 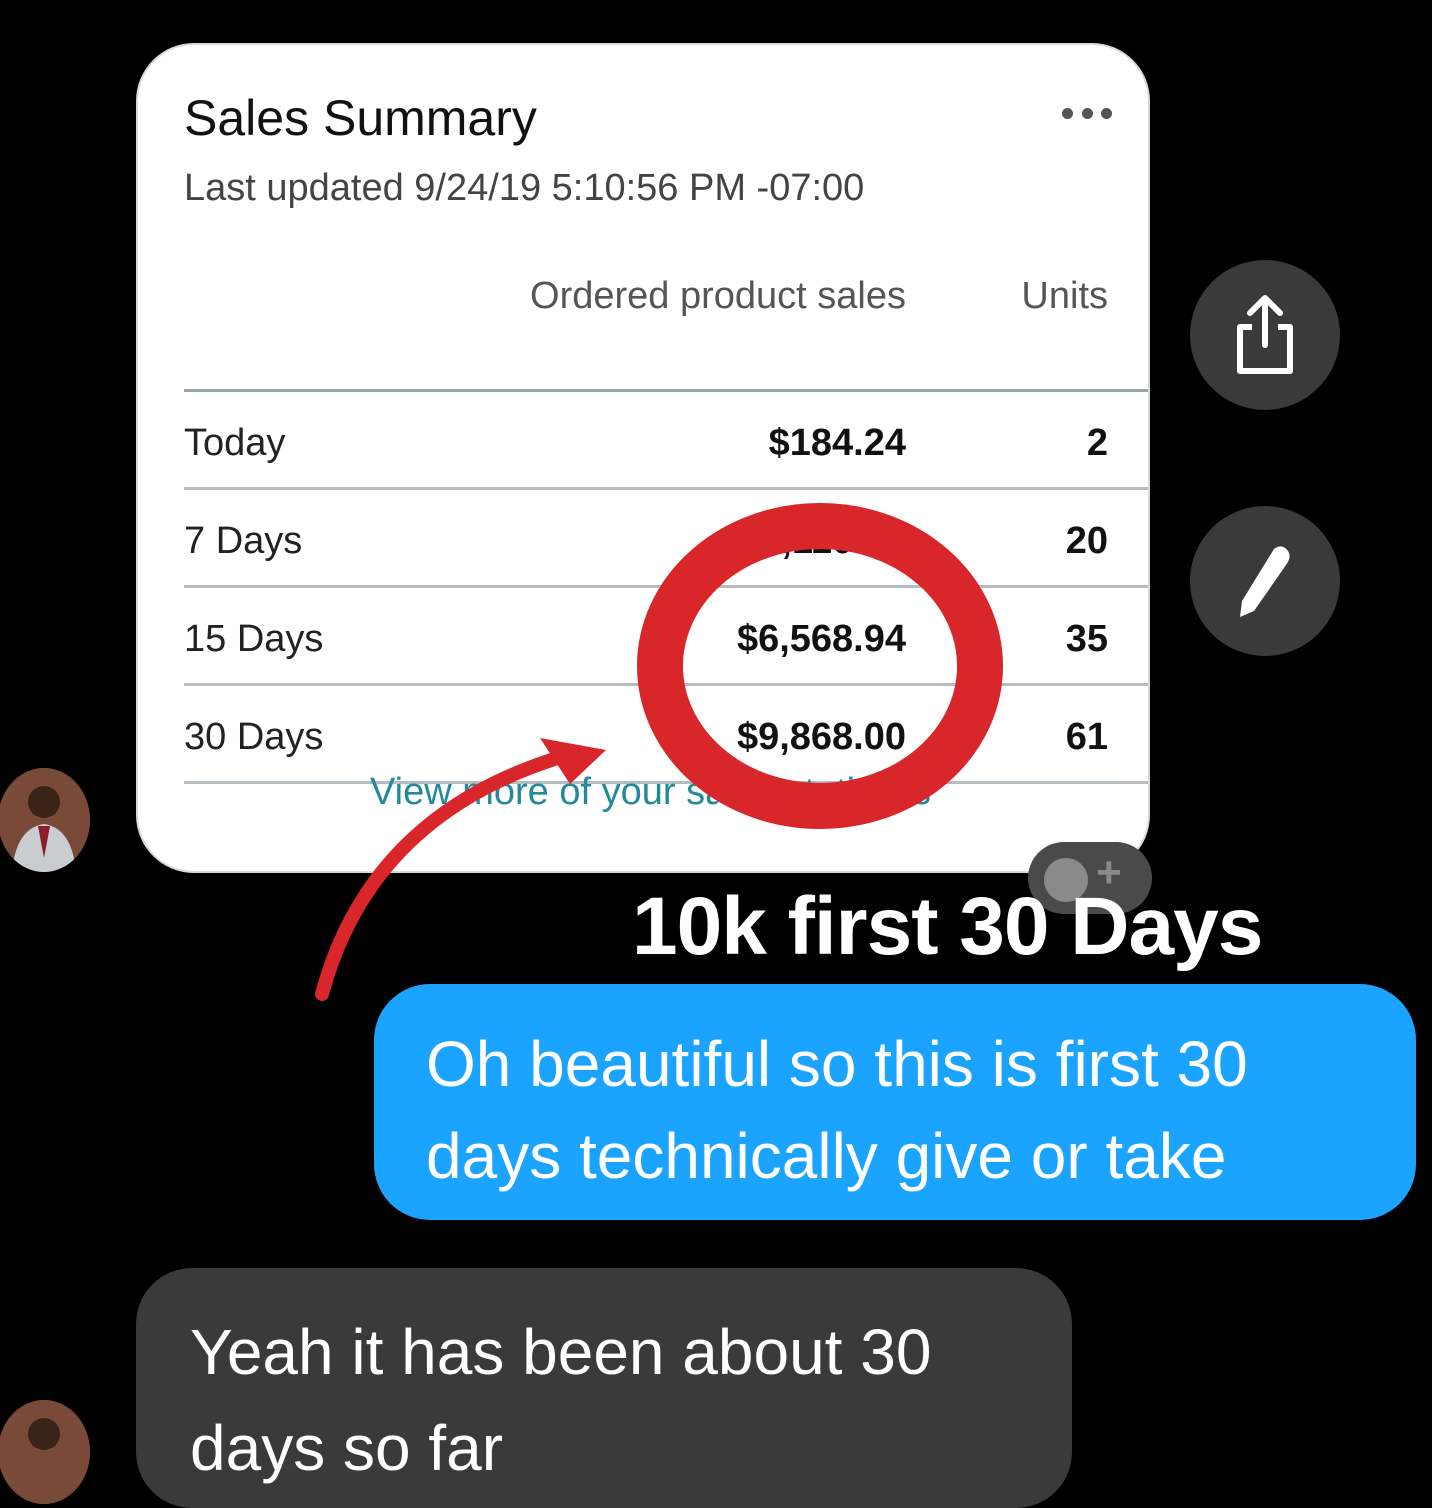 What do you see at coordinates (1086, 639) in the screenshot?
I see `row-units: 35` at bounding box center [1086, 639].